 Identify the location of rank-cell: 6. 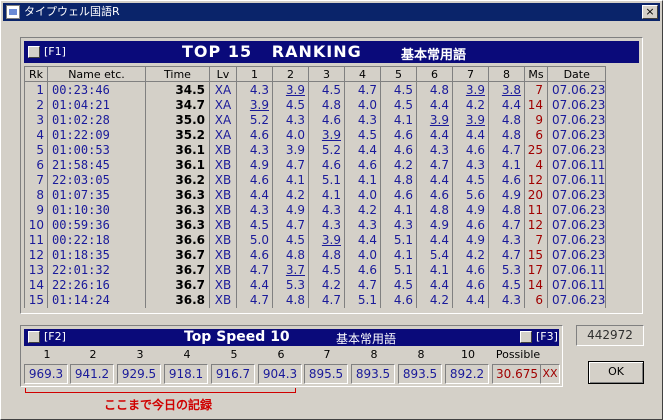
(36, 165).